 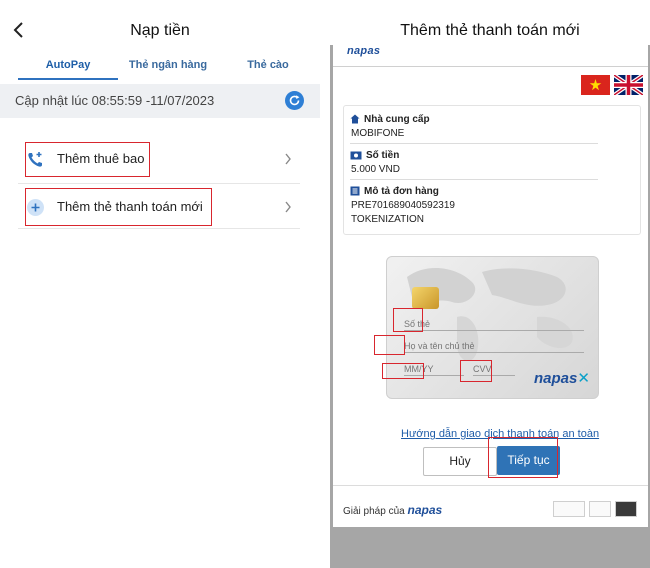 I want to click on update-timestamp: Cập nhật lúc 08:55:59 -11/07/2023, so click(x=115, y=100).